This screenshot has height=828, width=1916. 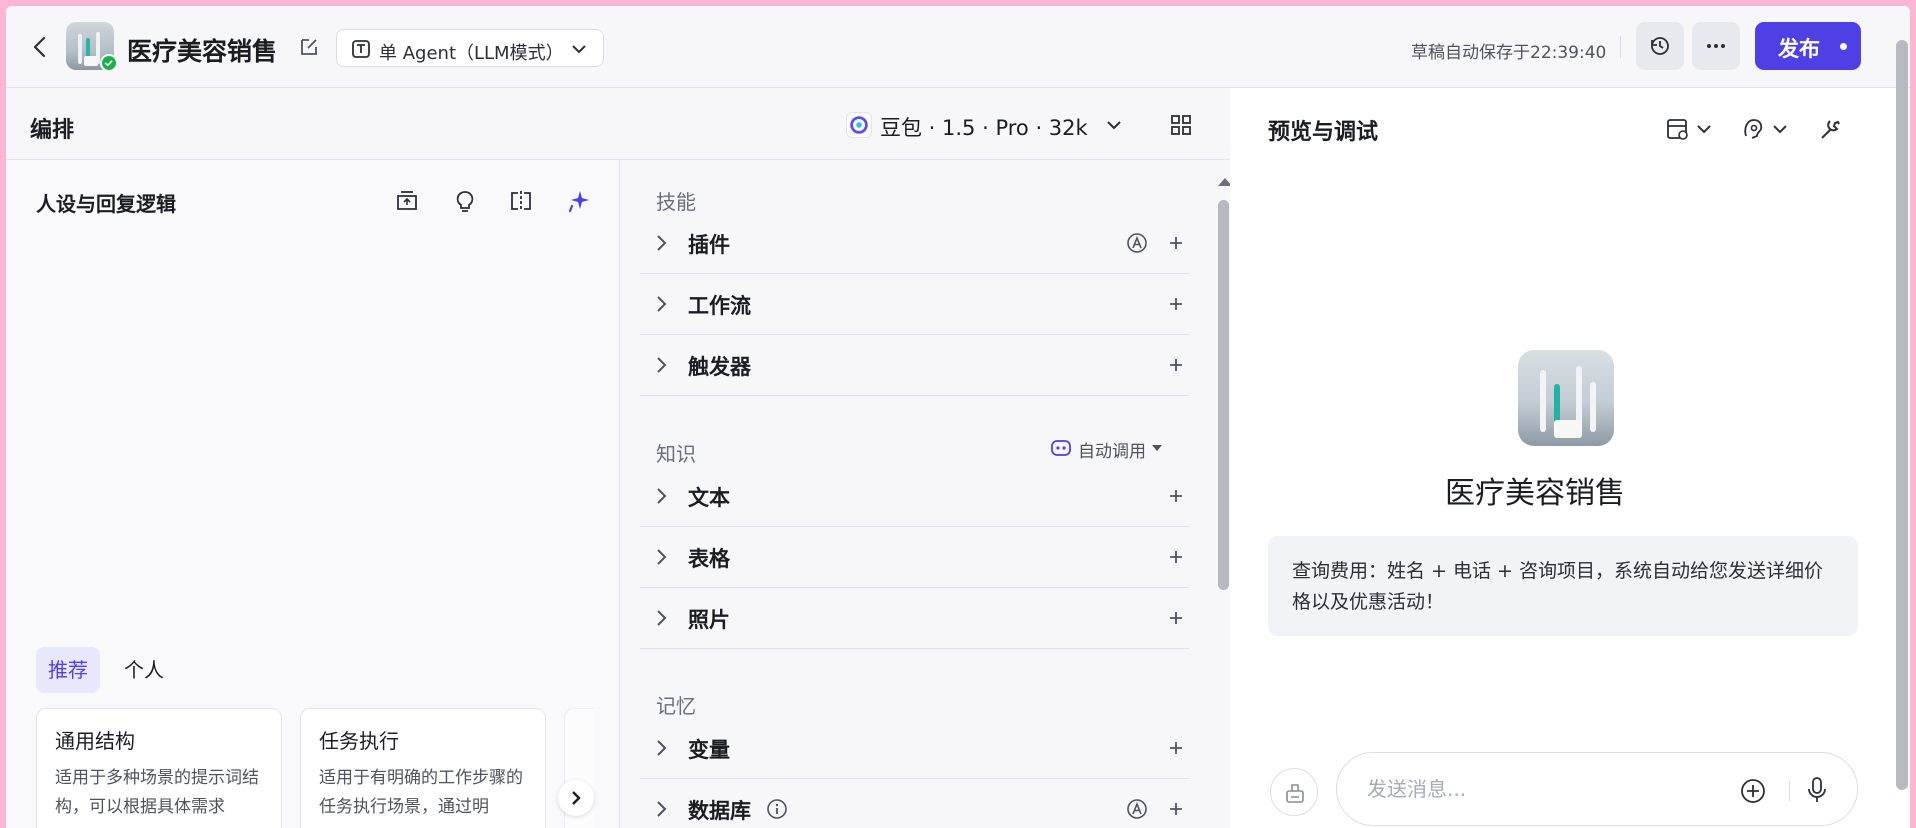 What do you see at coordinates (1766, 129) in the screenshot?
I see `voice-settings-icon` at bounding box center [1766, 129].